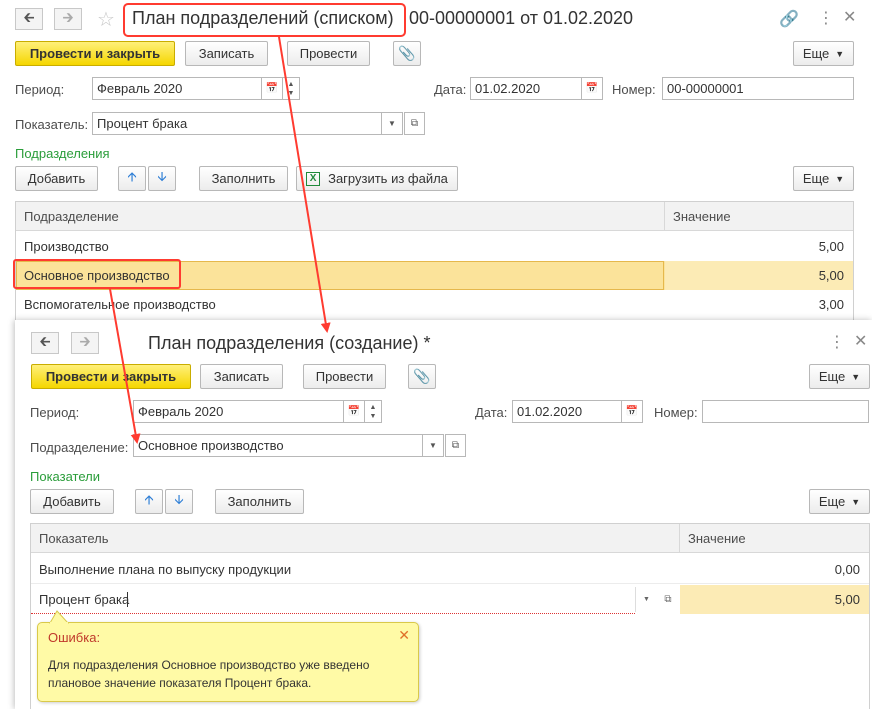 This screenshot has width=872, height=709. Describe the element at coordinates (125, 366) in the screenshot. I see `arrow-row-to-division` at that location.